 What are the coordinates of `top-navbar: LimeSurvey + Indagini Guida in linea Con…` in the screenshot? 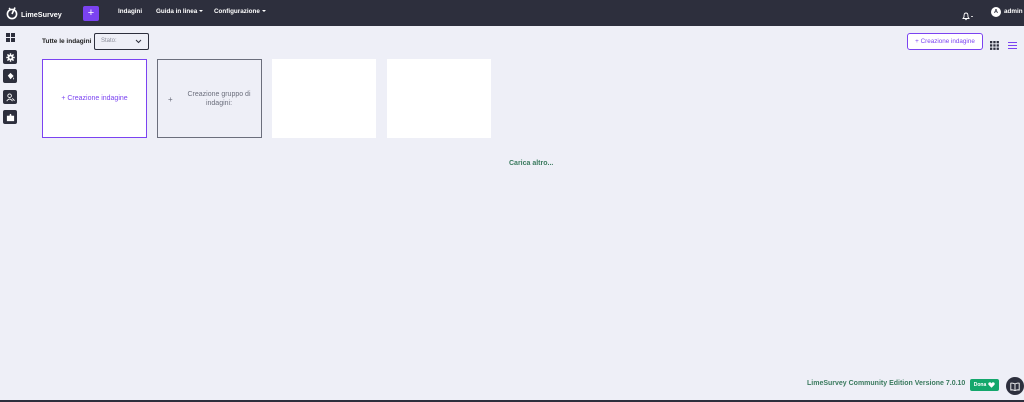 It's located at (512, 13).